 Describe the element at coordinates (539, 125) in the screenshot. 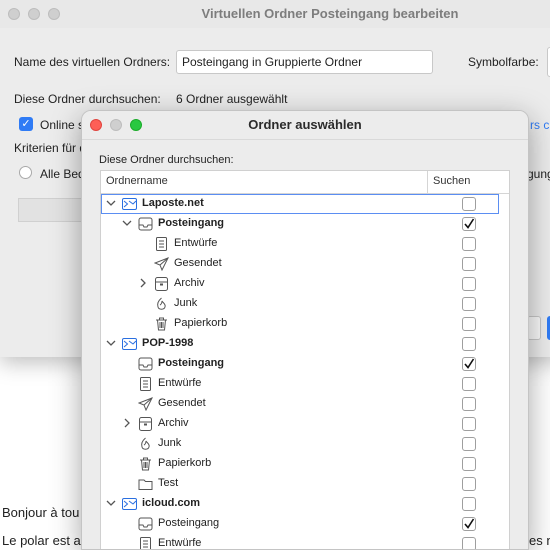

I see `online-search-right-text: rs c` at that location.